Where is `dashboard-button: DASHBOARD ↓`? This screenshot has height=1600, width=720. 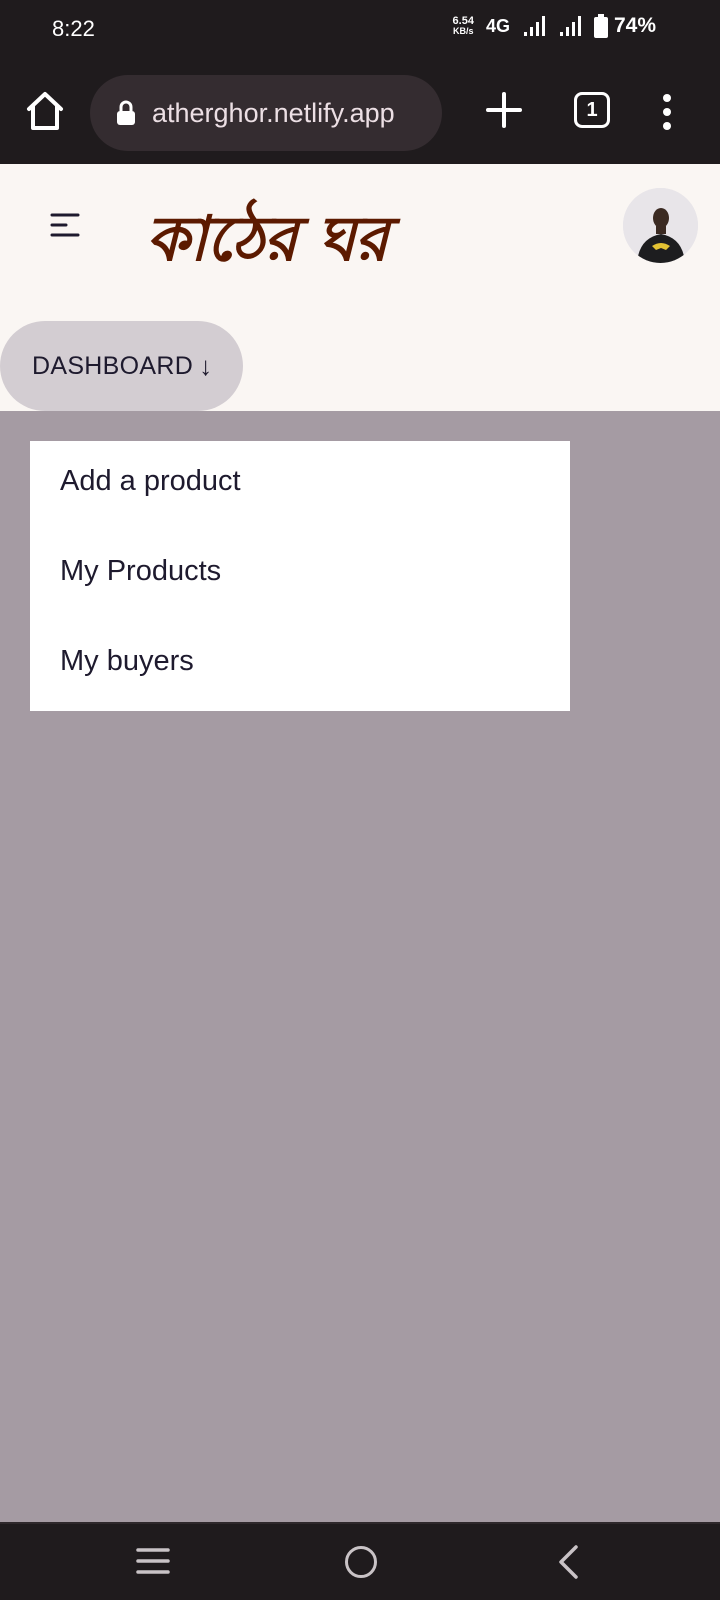
dashboard-button: DASHBOARD ↓ is located at coordinates (121, 366).